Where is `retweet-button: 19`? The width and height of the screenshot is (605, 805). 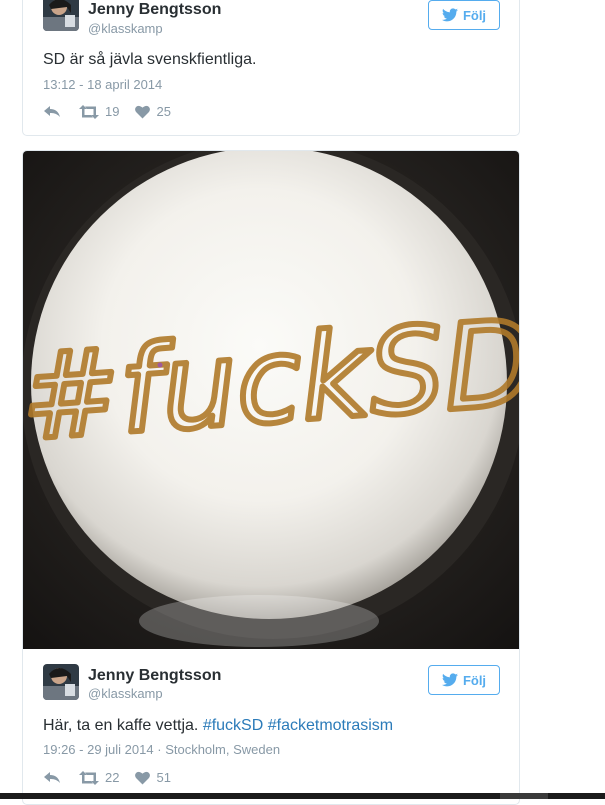
retweet-button: 19 is located at coordinates (99, 111).